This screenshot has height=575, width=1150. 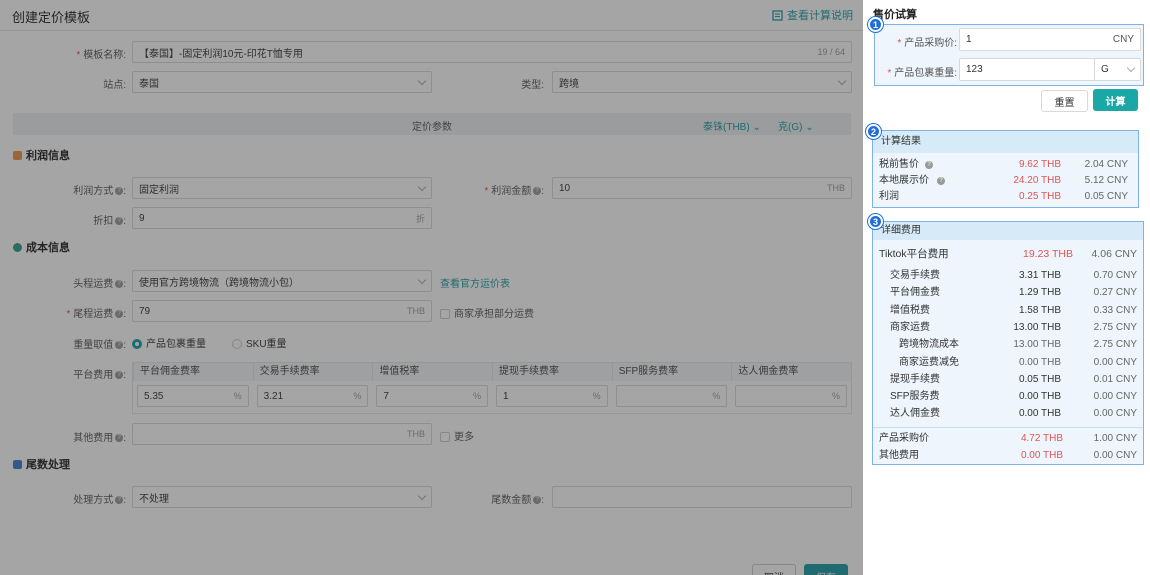 What do you see at coordinates (1027, 69) in the screenshot?
I see `package-weight-input: 123` at bounding box center [1027, 69].